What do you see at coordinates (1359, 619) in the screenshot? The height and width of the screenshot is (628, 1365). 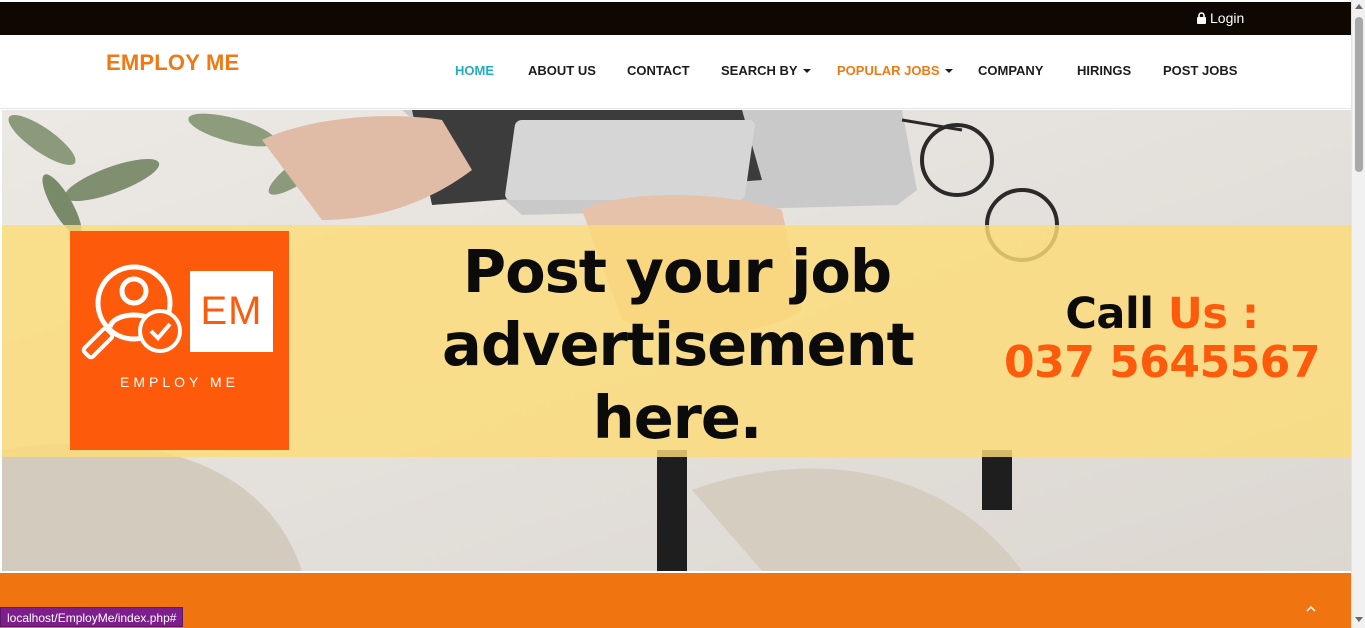 I see `scroll-down-arrow-icon` at bounding box center [1359, 619].